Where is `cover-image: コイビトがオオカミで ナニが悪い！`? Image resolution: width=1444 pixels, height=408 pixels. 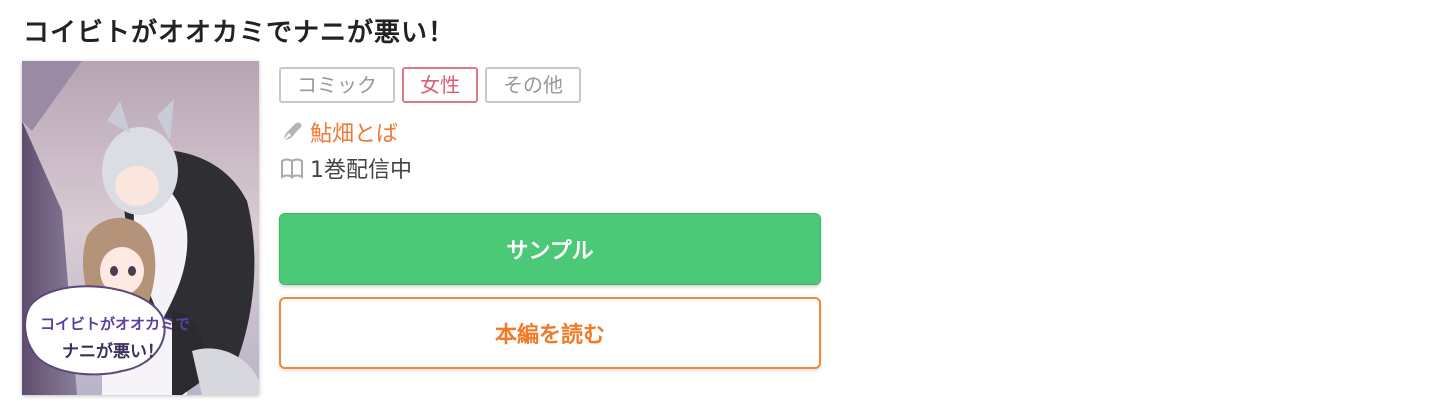 cover-image: コイビトがオオカミで ナニが悪い！ is located at coordinates (140, 228).